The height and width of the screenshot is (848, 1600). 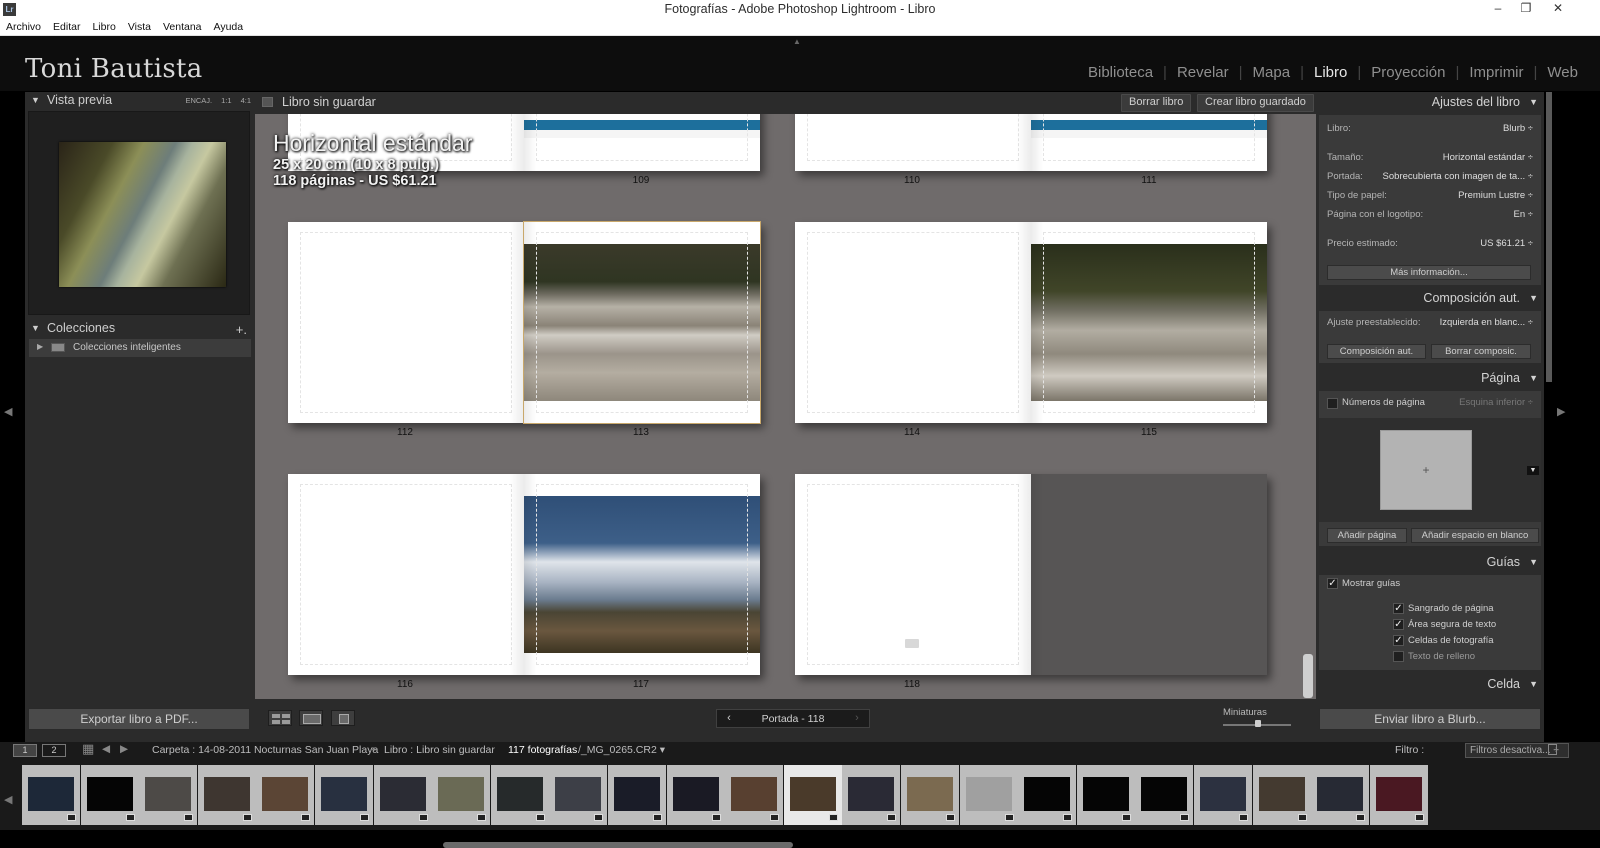 What do you see at coordinates (1332, 583) in the screenshot?
I see `show-guides-checkbox: ✓` at bounding box center [1332, 583].